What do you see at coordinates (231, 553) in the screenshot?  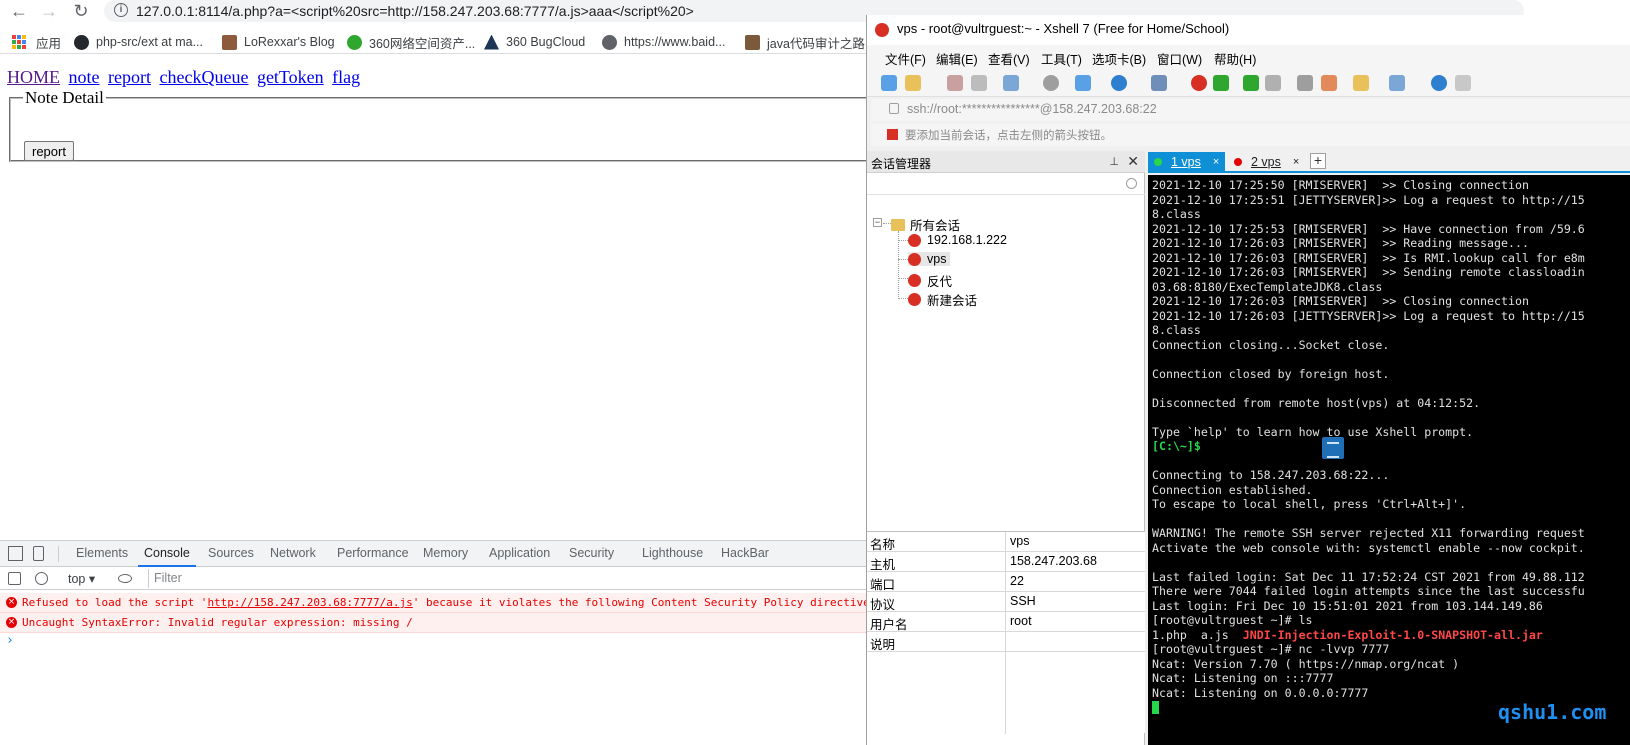 I see `tab-sources: Sources` at bounding box center [231, 553].